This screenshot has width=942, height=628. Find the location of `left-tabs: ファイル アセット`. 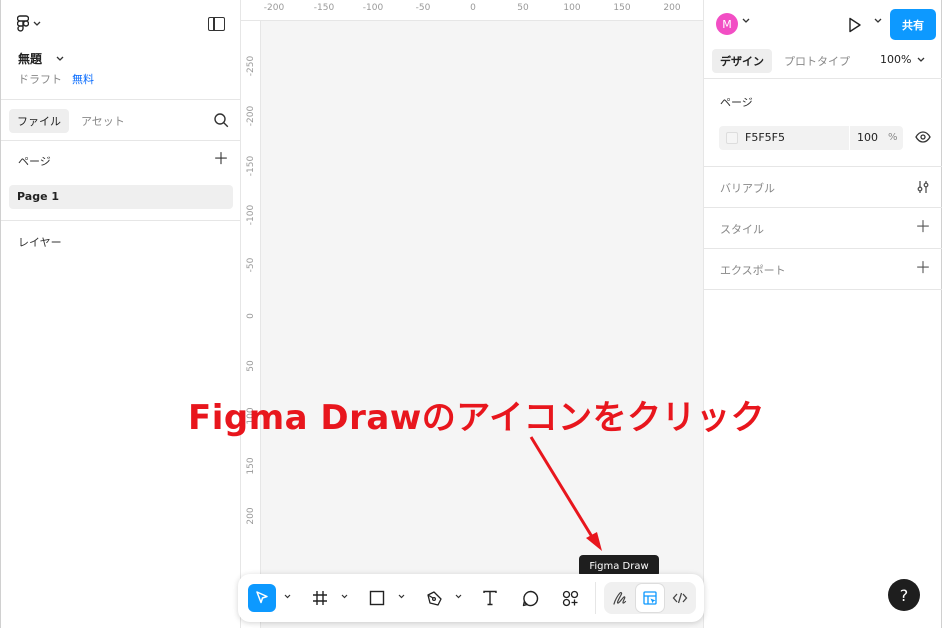

left-tabs: ファイル アセット is located at coordinates (120, 120).